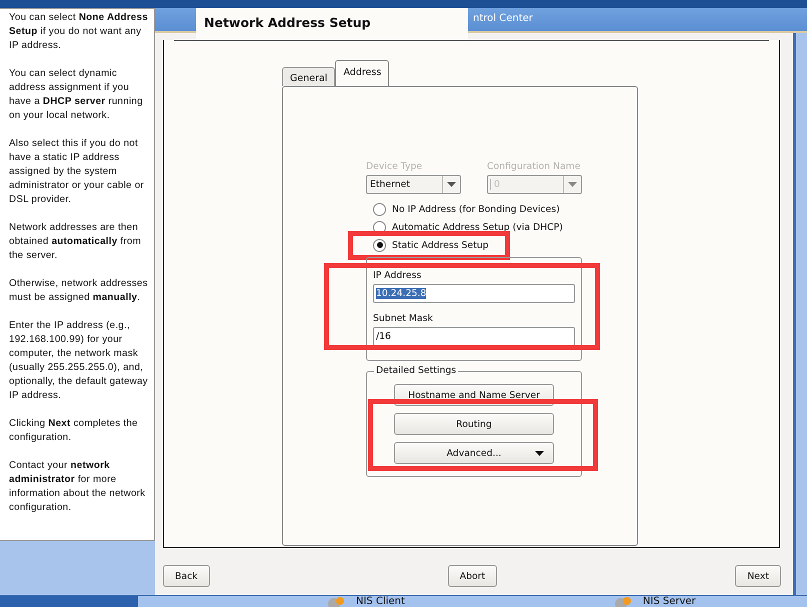 This screenshot has width=807, height=607. What do you see at coordinates (477, 227) in the screenshot?
I see `radio-label: Automatic Address Setup (via DHCP)` at bounding box center [477, 227].